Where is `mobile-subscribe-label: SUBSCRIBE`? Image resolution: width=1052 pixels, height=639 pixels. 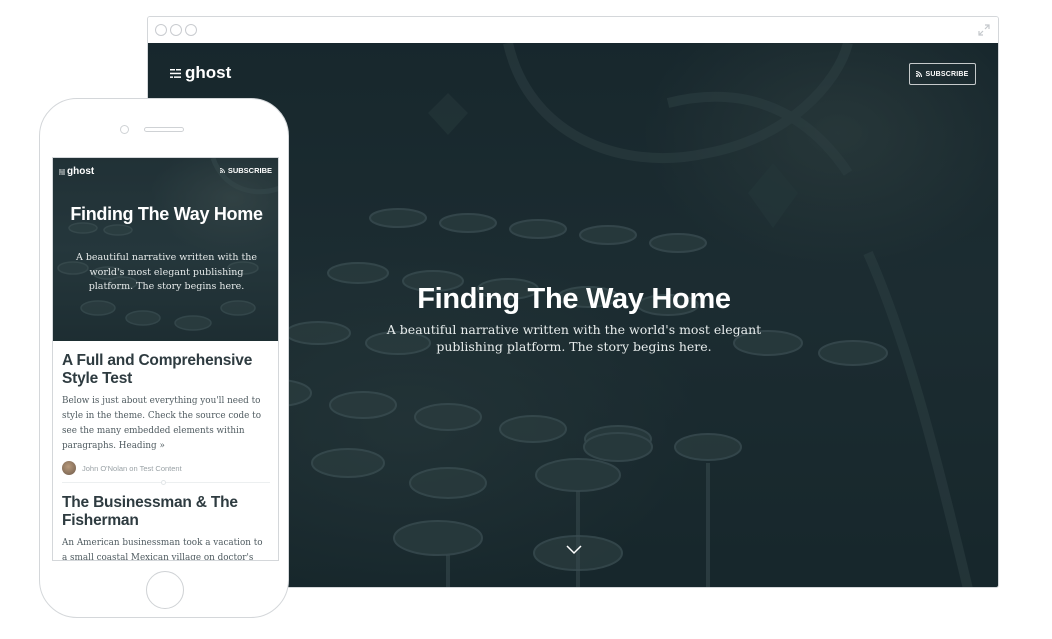
mobile-subscribe-label: SUBSCRIBE is located at coordinates (249, 170).